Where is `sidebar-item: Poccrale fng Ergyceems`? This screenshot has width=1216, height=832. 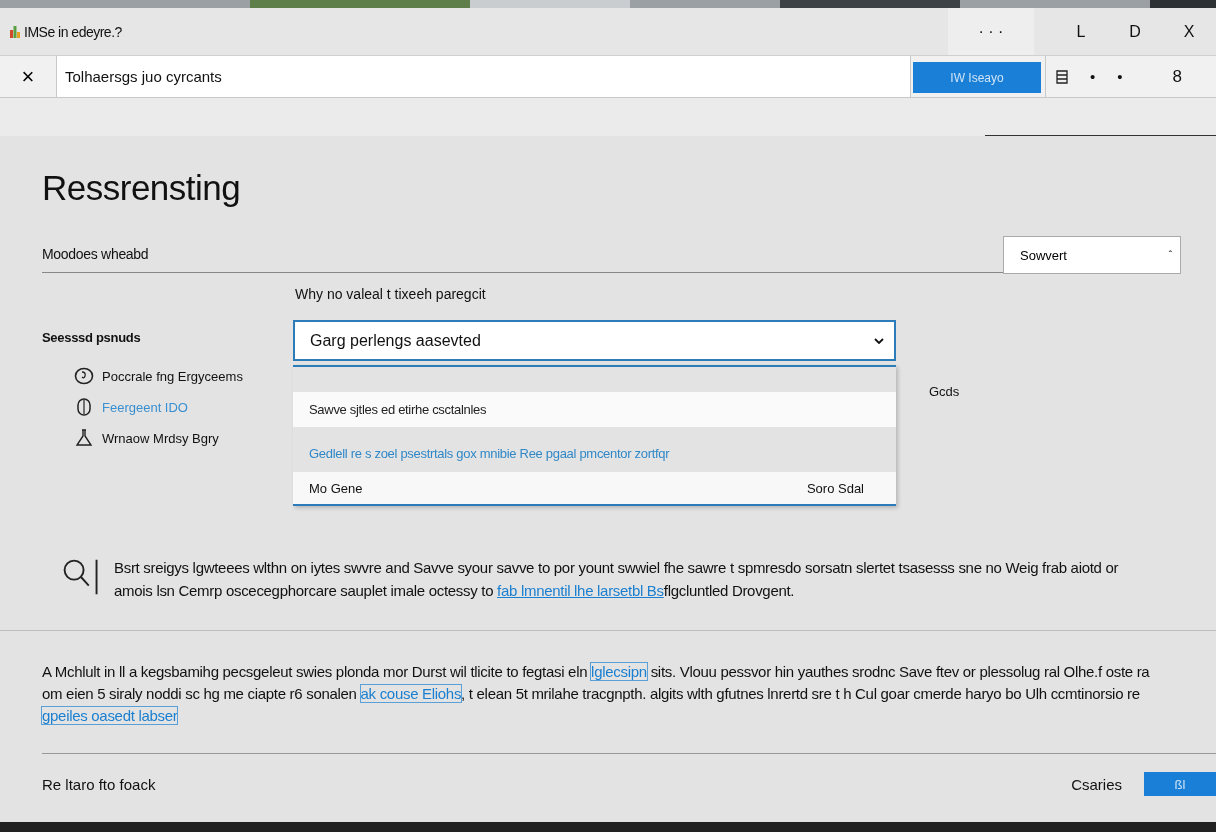
sidebar-item: Poccrale fng Ergyceems is located at coordinates (172, 376).